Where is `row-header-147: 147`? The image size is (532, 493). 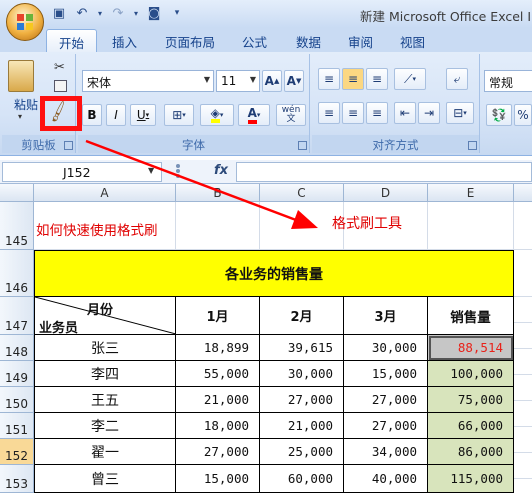
row-header-147: 147 is located at coordinates (17, 316).